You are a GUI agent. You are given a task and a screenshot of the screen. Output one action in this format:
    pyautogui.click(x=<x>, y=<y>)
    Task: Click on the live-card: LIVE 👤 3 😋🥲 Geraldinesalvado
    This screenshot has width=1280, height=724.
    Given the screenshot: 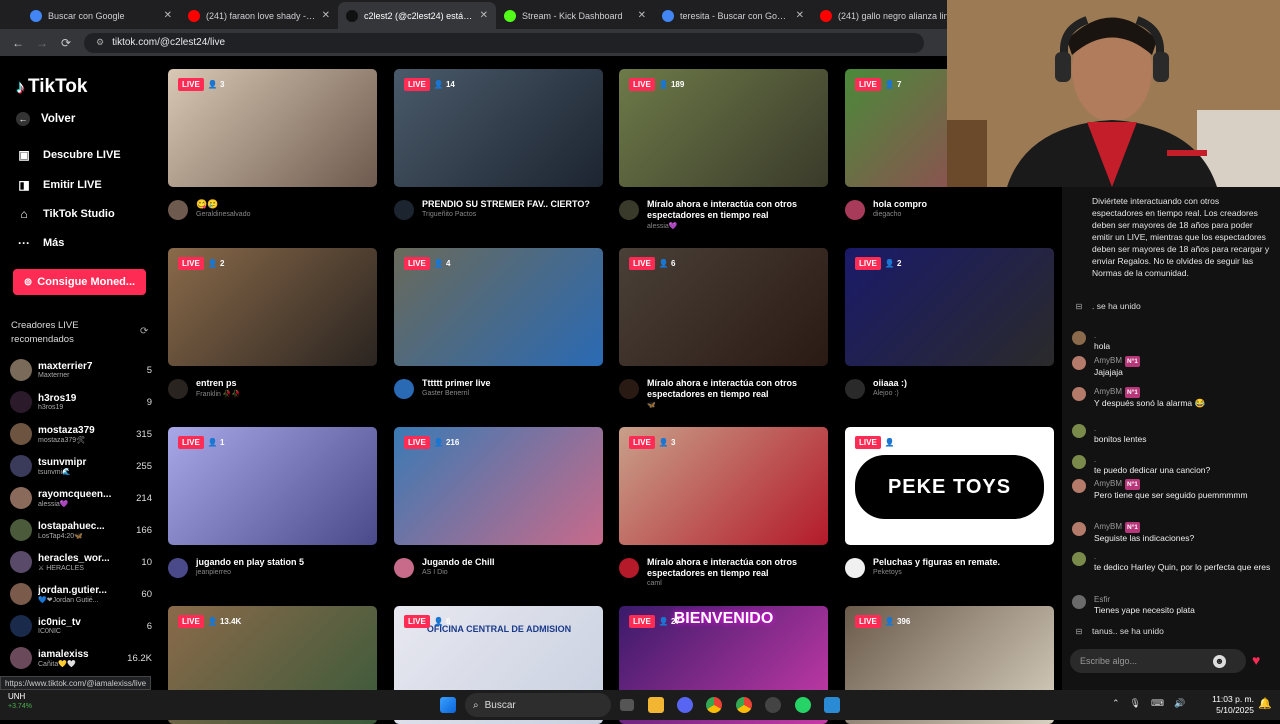 What is the action you would take?
    pyautogui.click(x=272, y=144)
    